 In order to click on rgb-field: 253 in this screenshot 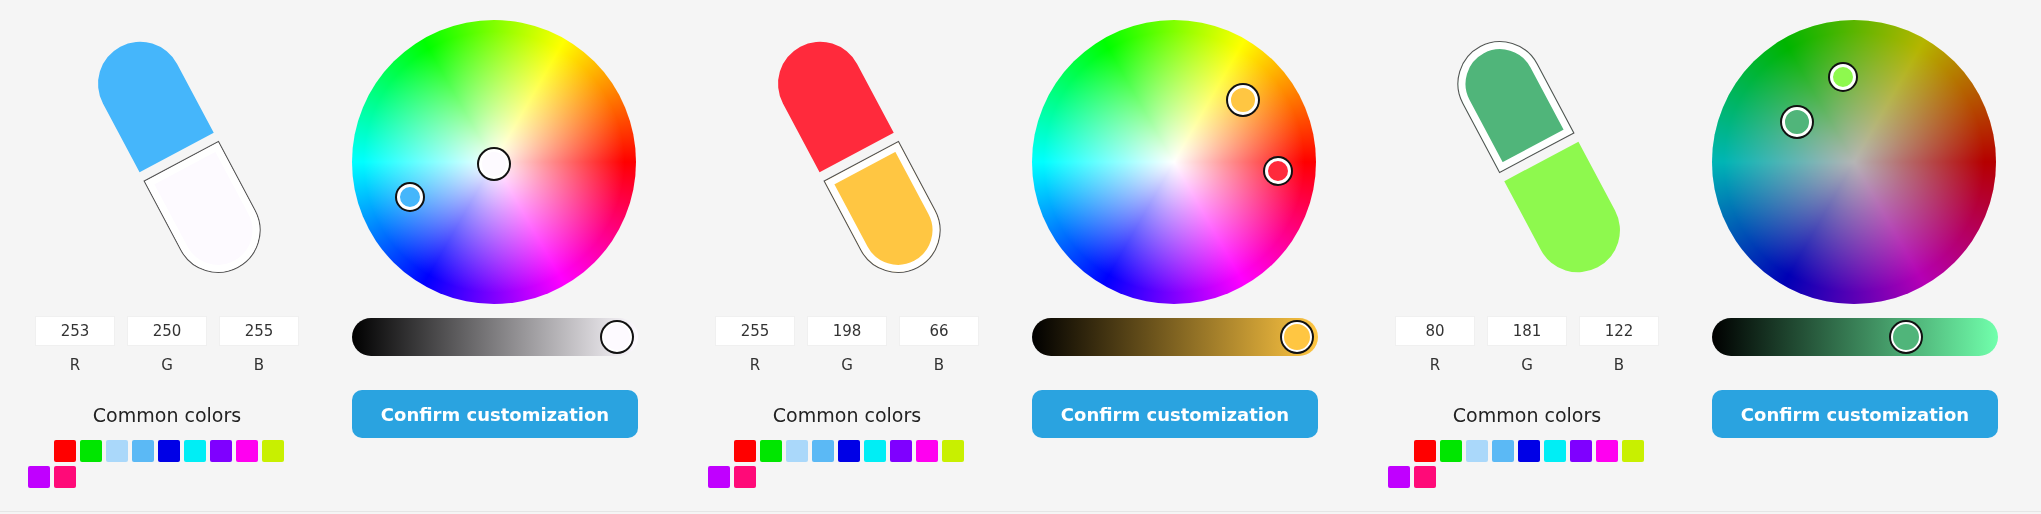, I will do `click(75, 331)`.